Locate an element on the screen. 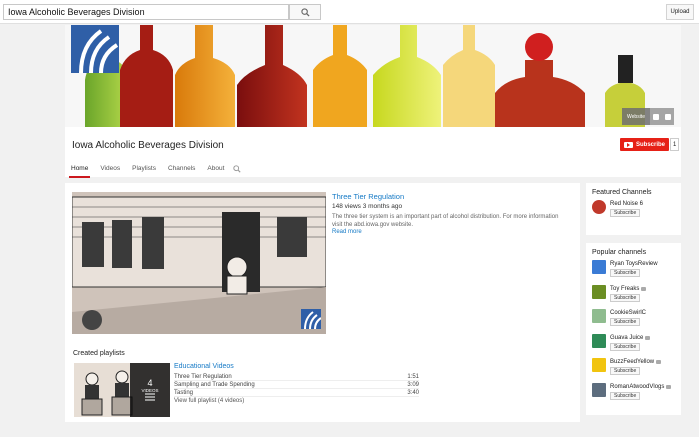 The image size is (699, 437). playlist-item: Tasting 3:40 is located at coordinates (296, 393).